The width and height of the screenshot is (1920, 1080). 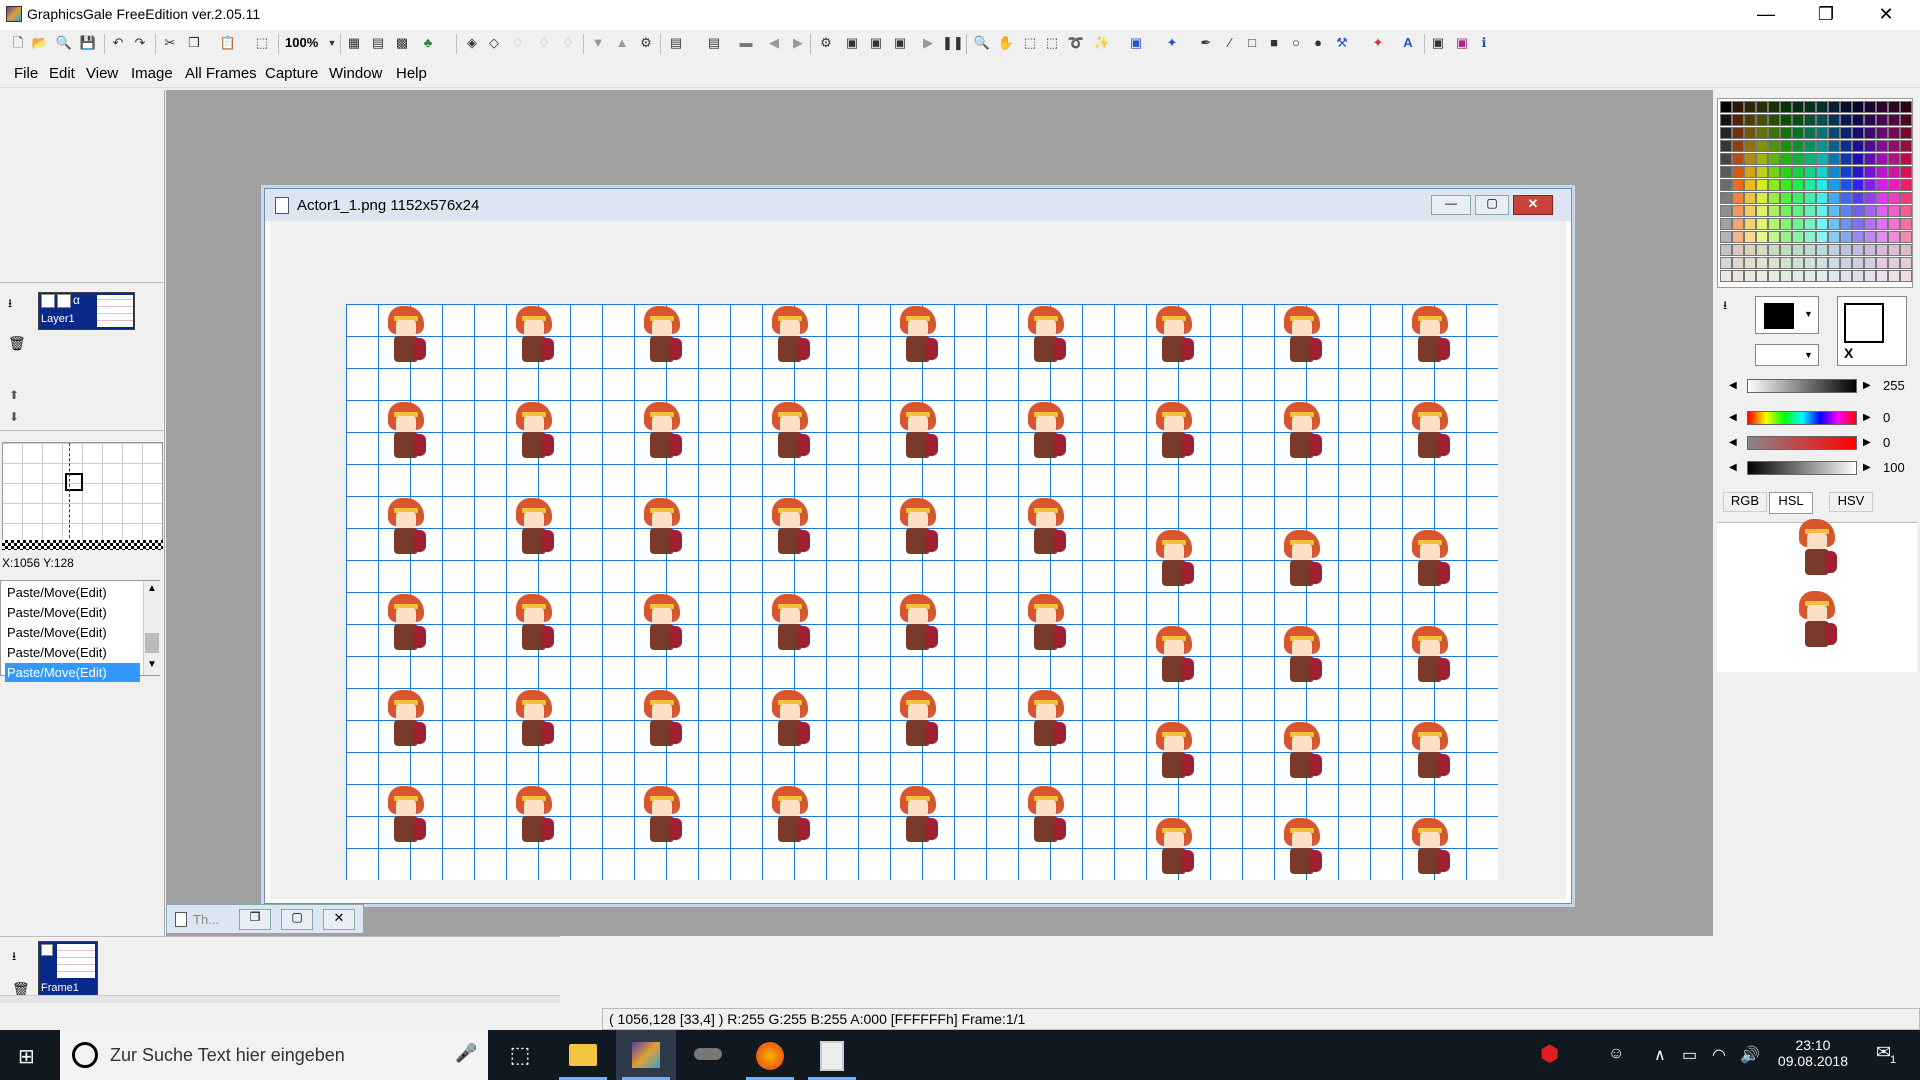 I want to click on arrow-down-icon: ▼, so click(x=598, y=43).